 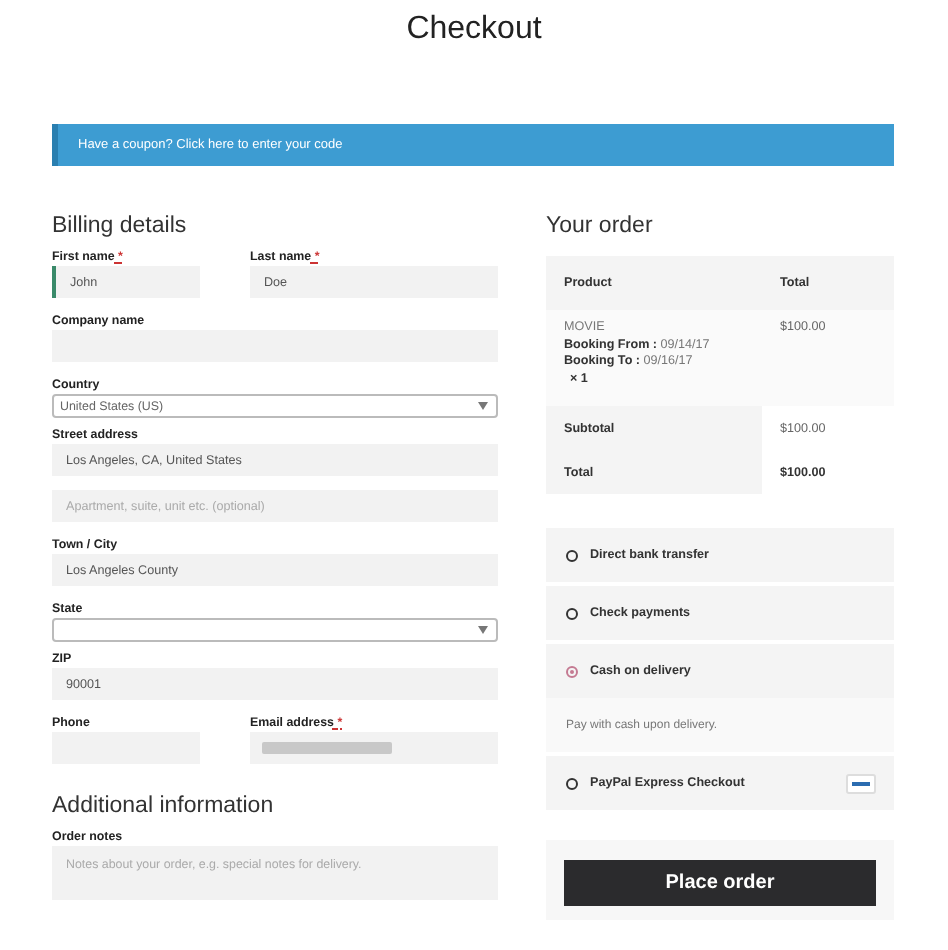 What do you see at coordinates (720, 883) in the screenshot?
I see `place-order-button: Place order` at bounding box center [720, 883].